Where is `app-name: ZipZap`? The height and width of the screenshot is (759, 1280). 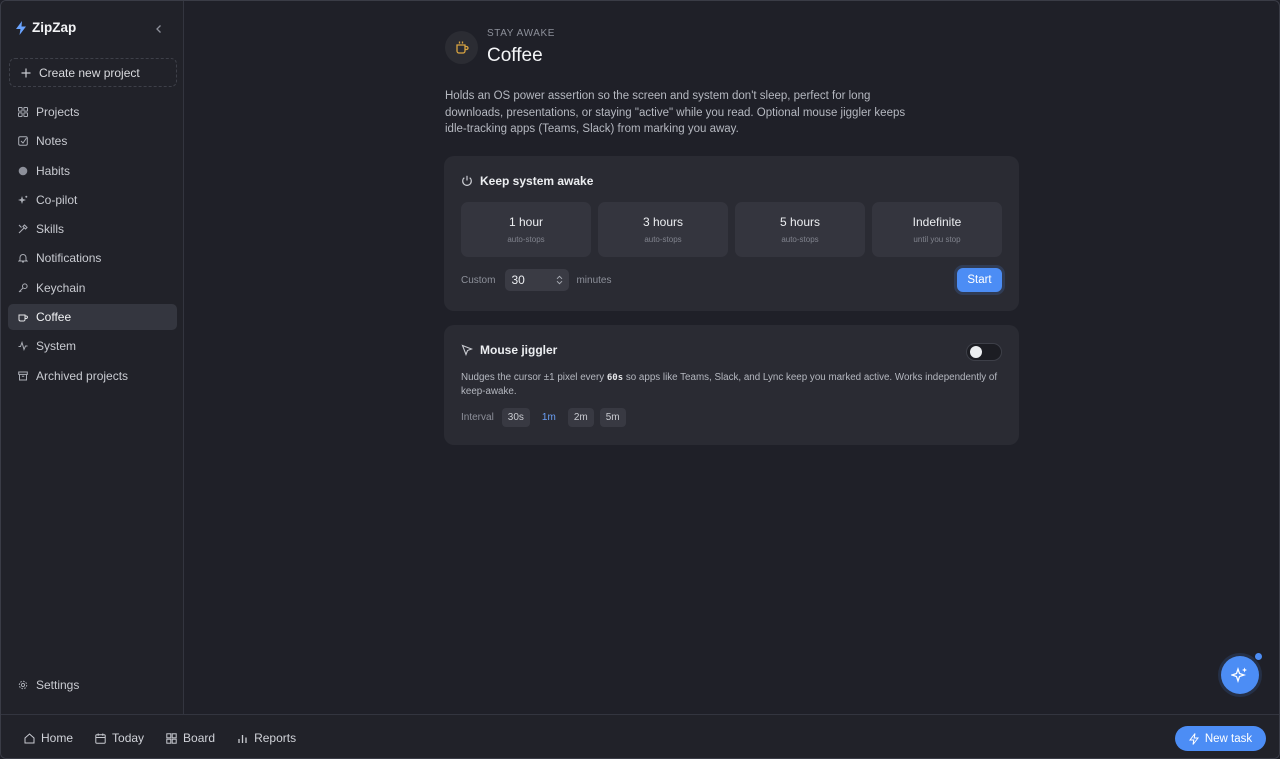
app-name: ZipZap is located at coordinates (54, 27).